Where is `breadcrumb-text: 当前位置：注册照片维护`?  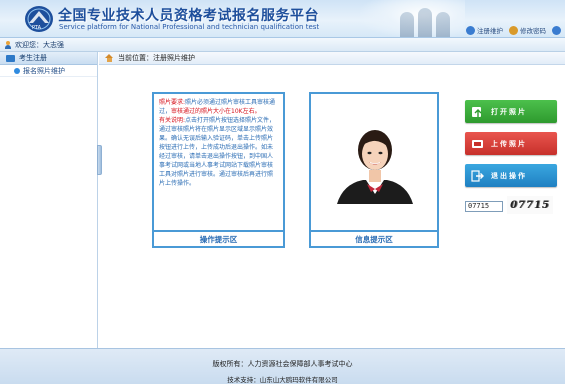
breadcrumb-text: 当前位置：注册照片维护 is located at coordinates (156, 58).